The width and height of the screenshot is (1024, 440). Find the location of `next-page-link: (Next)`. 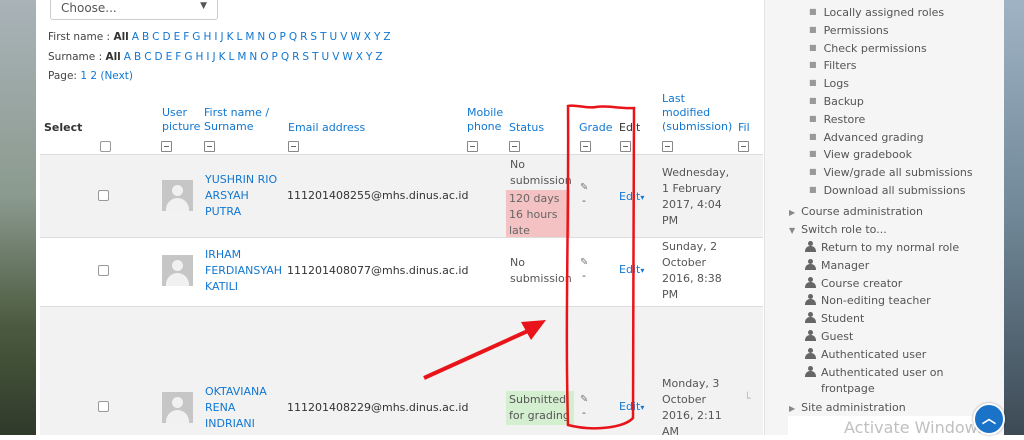

next-page-link: (Next) is located at coordinates (116, 76).